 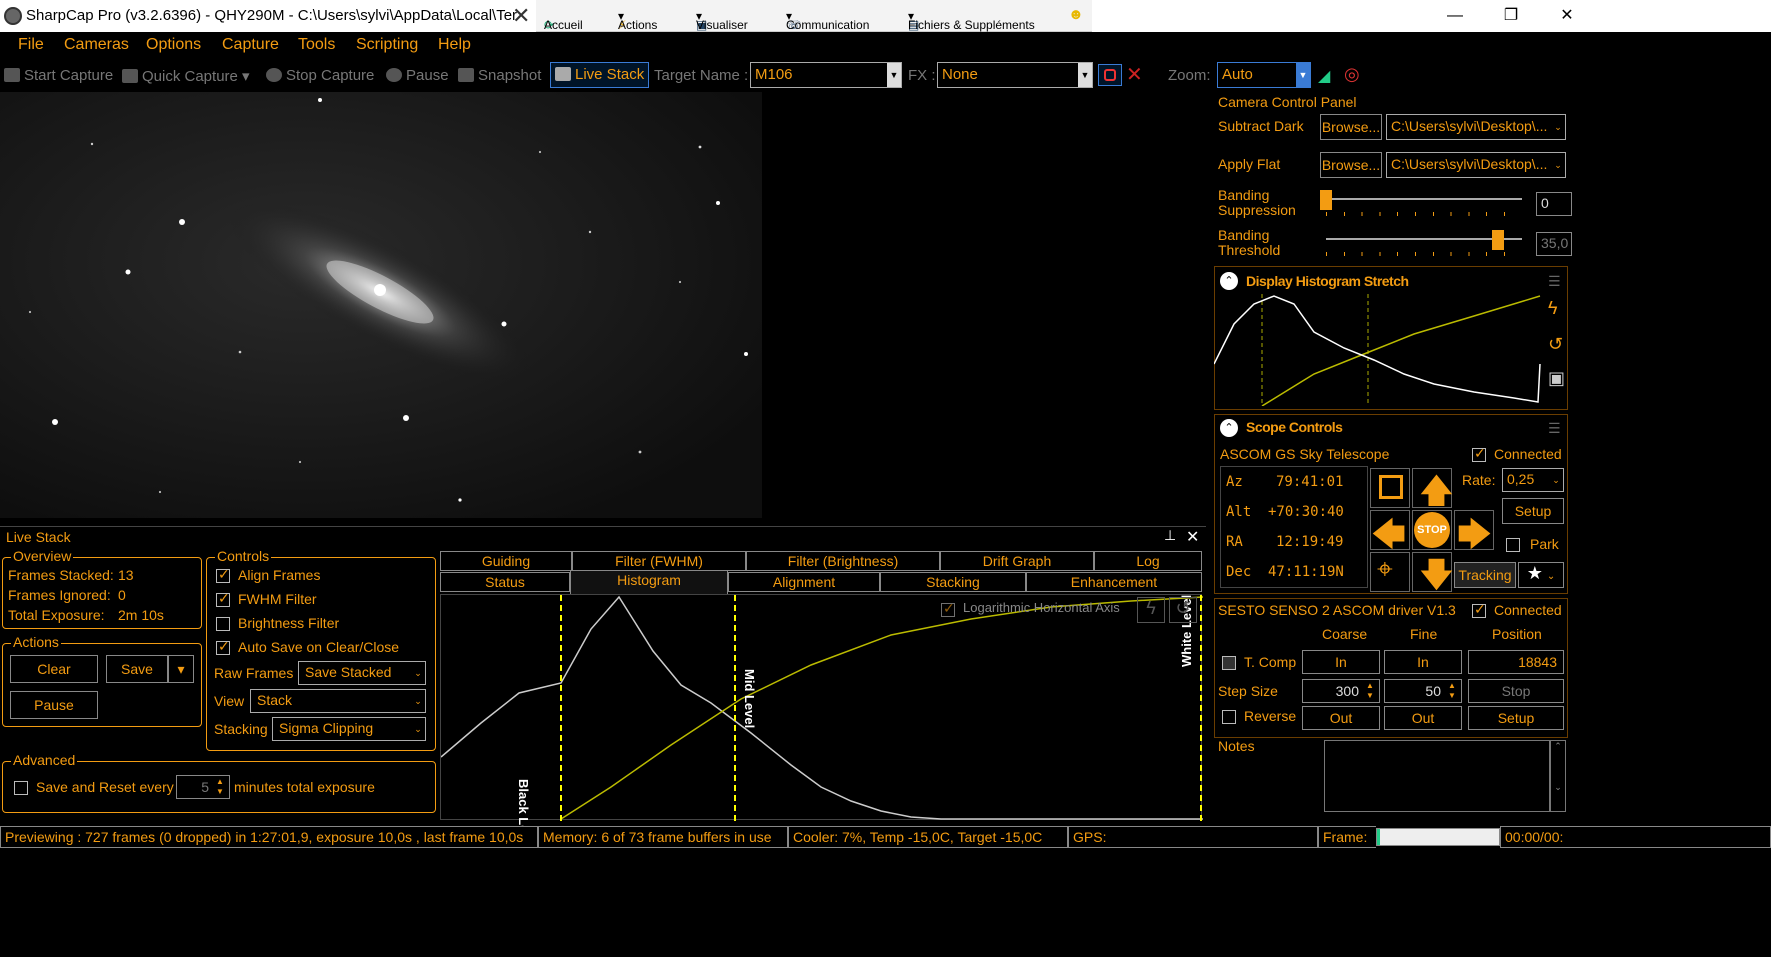 What do you see at coordinates (521, 16) in the screenshot?
I see `close-floating-icon: ✕` at bounding box center [521, 16].